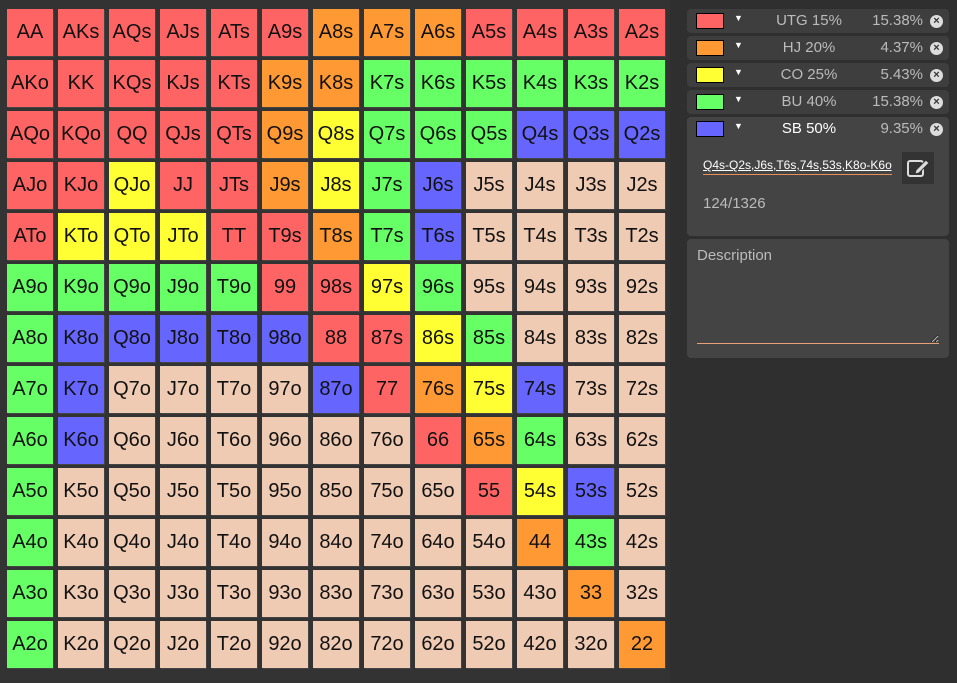 The height and width of the screenshot is (683, 957). I want to click on hand-cell: 63s, so click(591, 440).